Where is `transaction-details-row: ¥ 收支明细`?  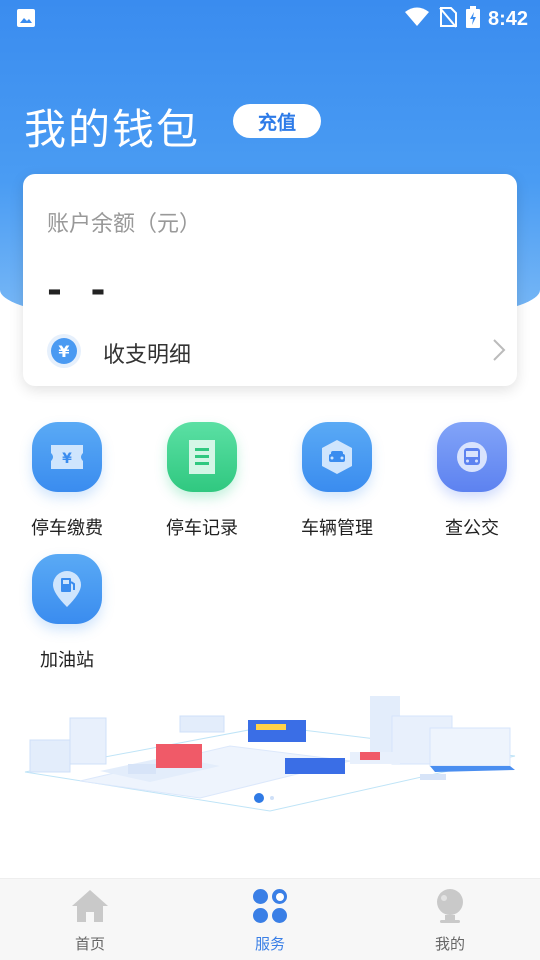
transaction-details-row: ¥ 收支明细 is located at coordinates (270, 354).